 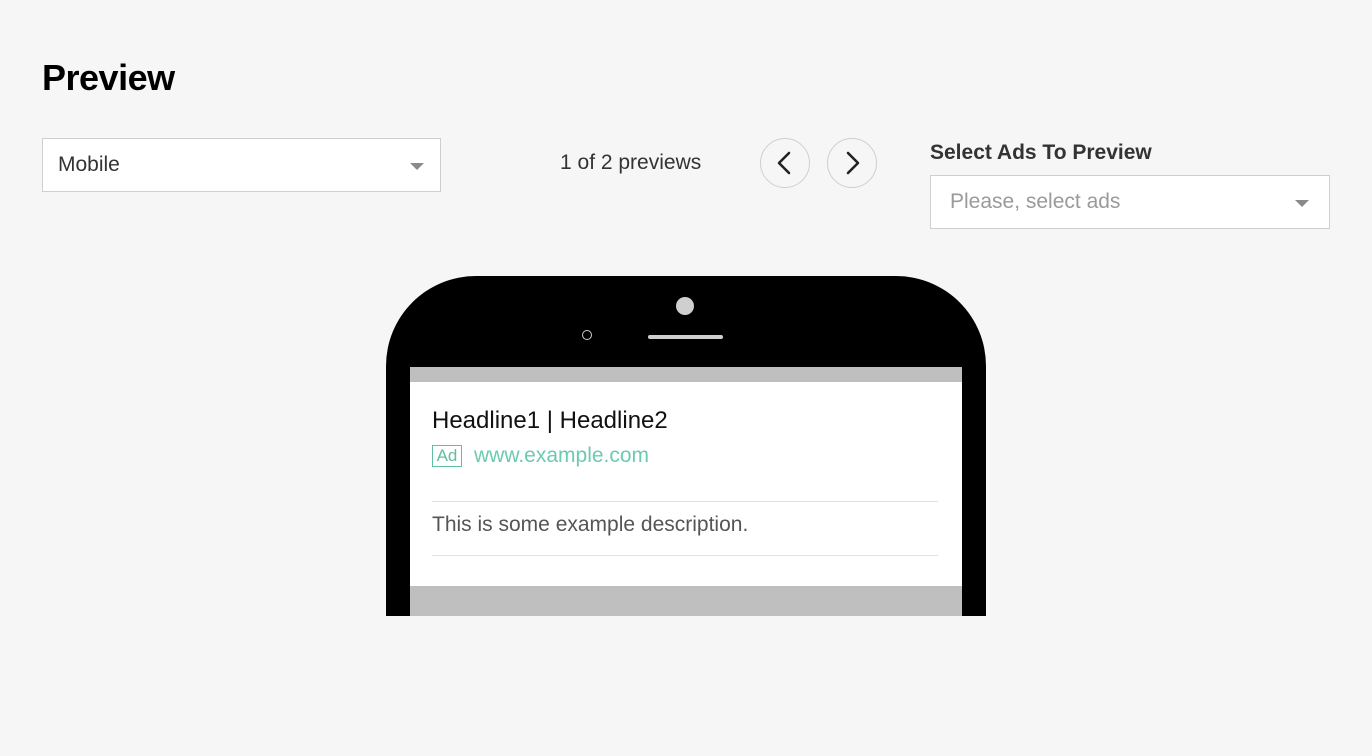 What do you see at coordinates (590, 524) in the screenshot?
I see `ad-description: This is some example description.` at bounding box center [590, 524].